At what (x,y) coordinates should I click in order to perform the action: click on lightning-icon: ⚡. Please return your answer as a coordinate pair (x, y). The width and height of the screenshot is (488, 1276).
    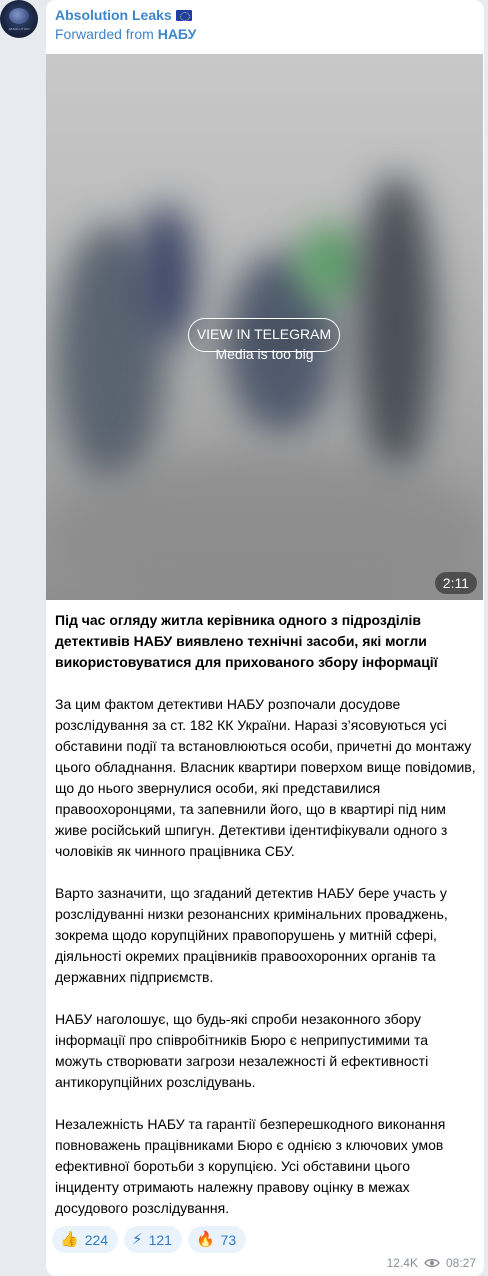
    Looking at the image, I should click on (137, 1239).